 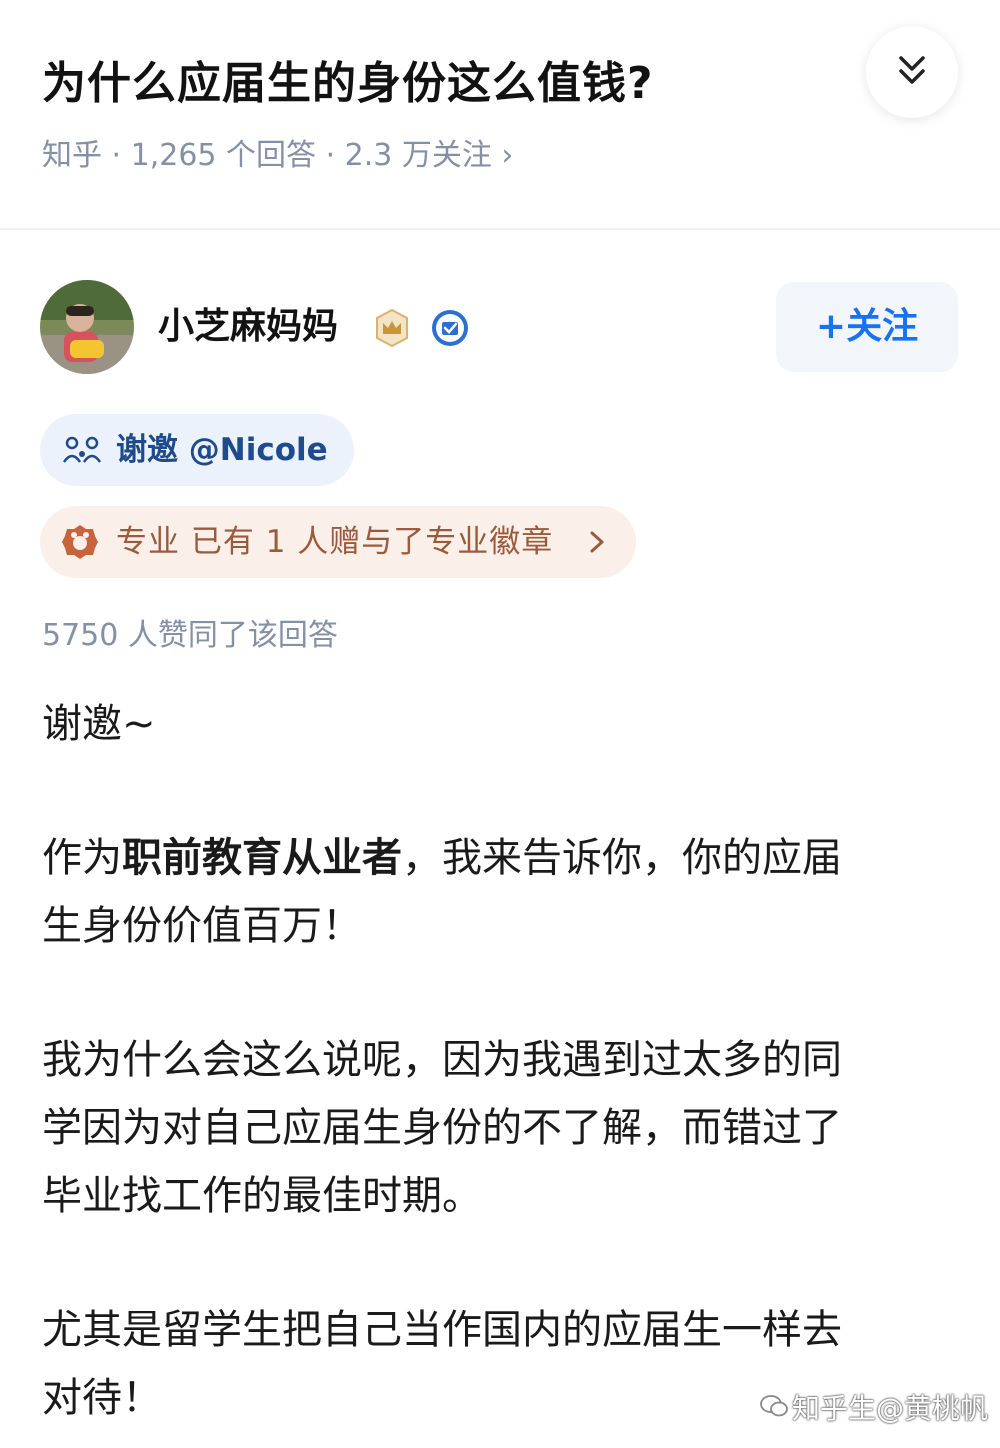 I want to click on invite-people-icon, so click(x=82, y=449).